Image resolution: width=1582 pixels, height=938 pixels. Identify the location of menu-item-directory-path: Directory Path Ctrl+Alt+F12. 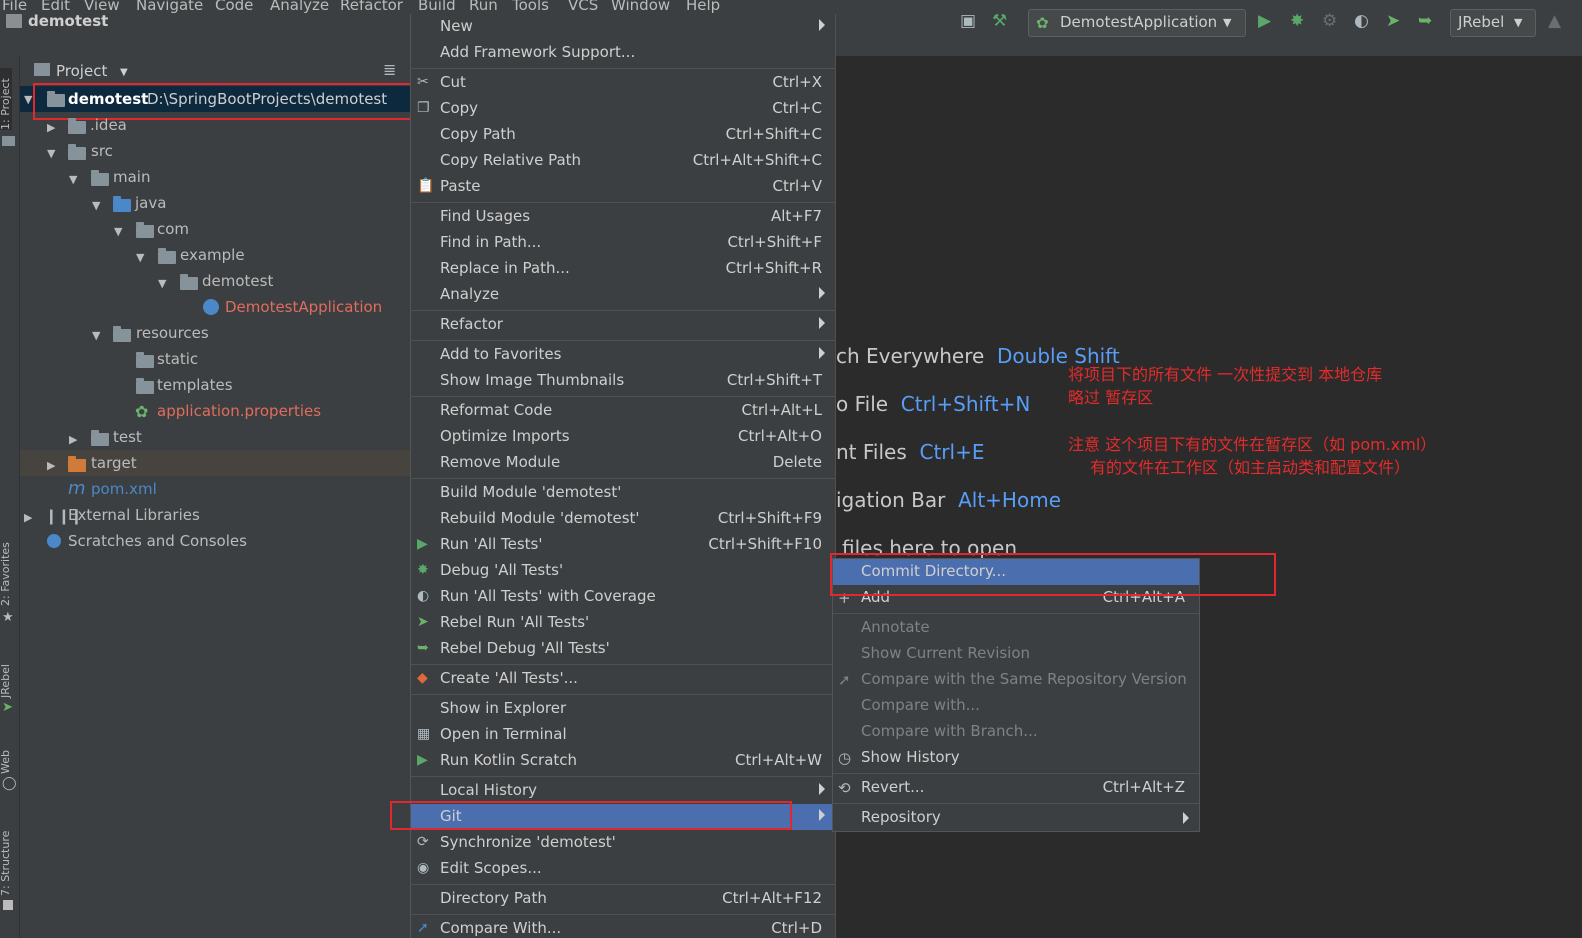
(623, 899).